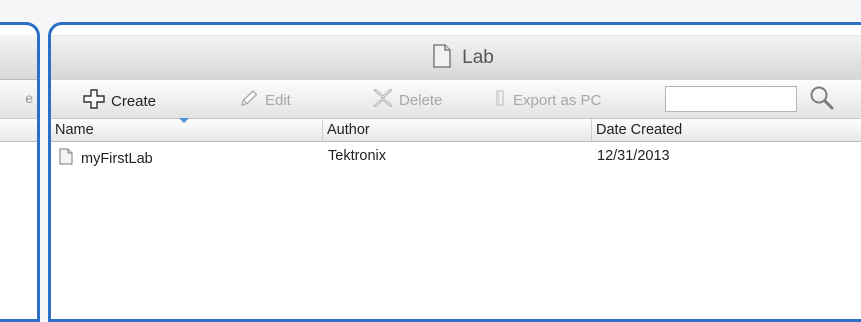 This screenshot has width=861, height=322. What do you see at coordinates (18, 57) in the screenshot?
I see `left-panel-header` at bounding box center [18, 57].